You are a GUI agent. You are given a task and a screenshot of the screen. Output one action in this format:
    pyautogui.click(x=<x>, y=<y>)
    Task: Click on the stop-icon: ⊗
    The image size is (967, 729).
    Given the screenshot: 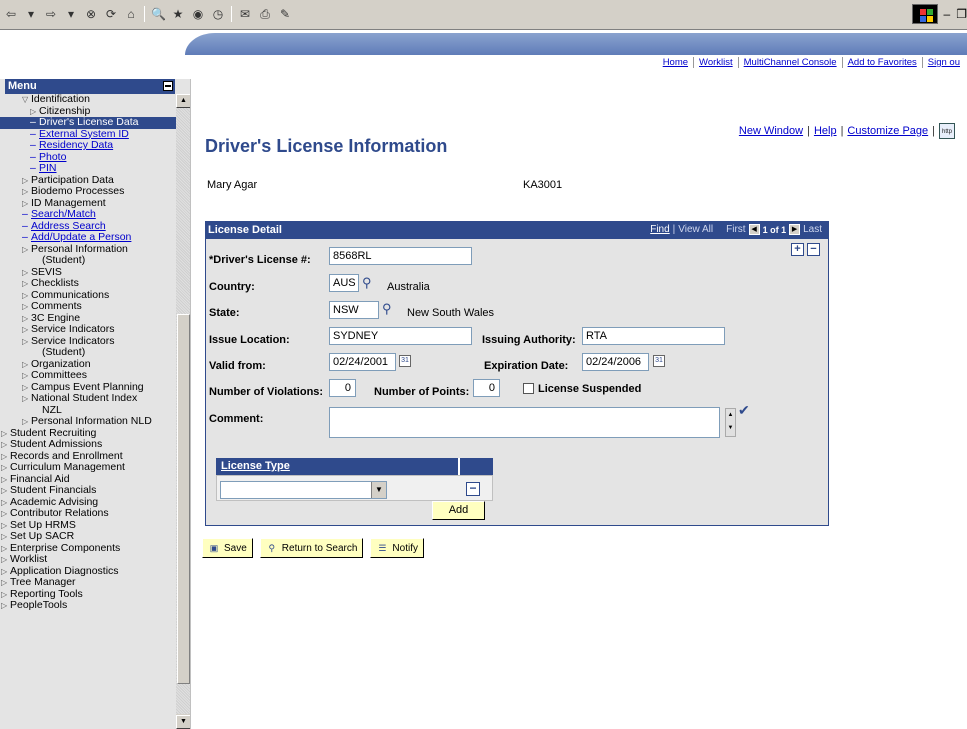 What is the action you would take?
    pyautogui.click(x=91, y=14)
    